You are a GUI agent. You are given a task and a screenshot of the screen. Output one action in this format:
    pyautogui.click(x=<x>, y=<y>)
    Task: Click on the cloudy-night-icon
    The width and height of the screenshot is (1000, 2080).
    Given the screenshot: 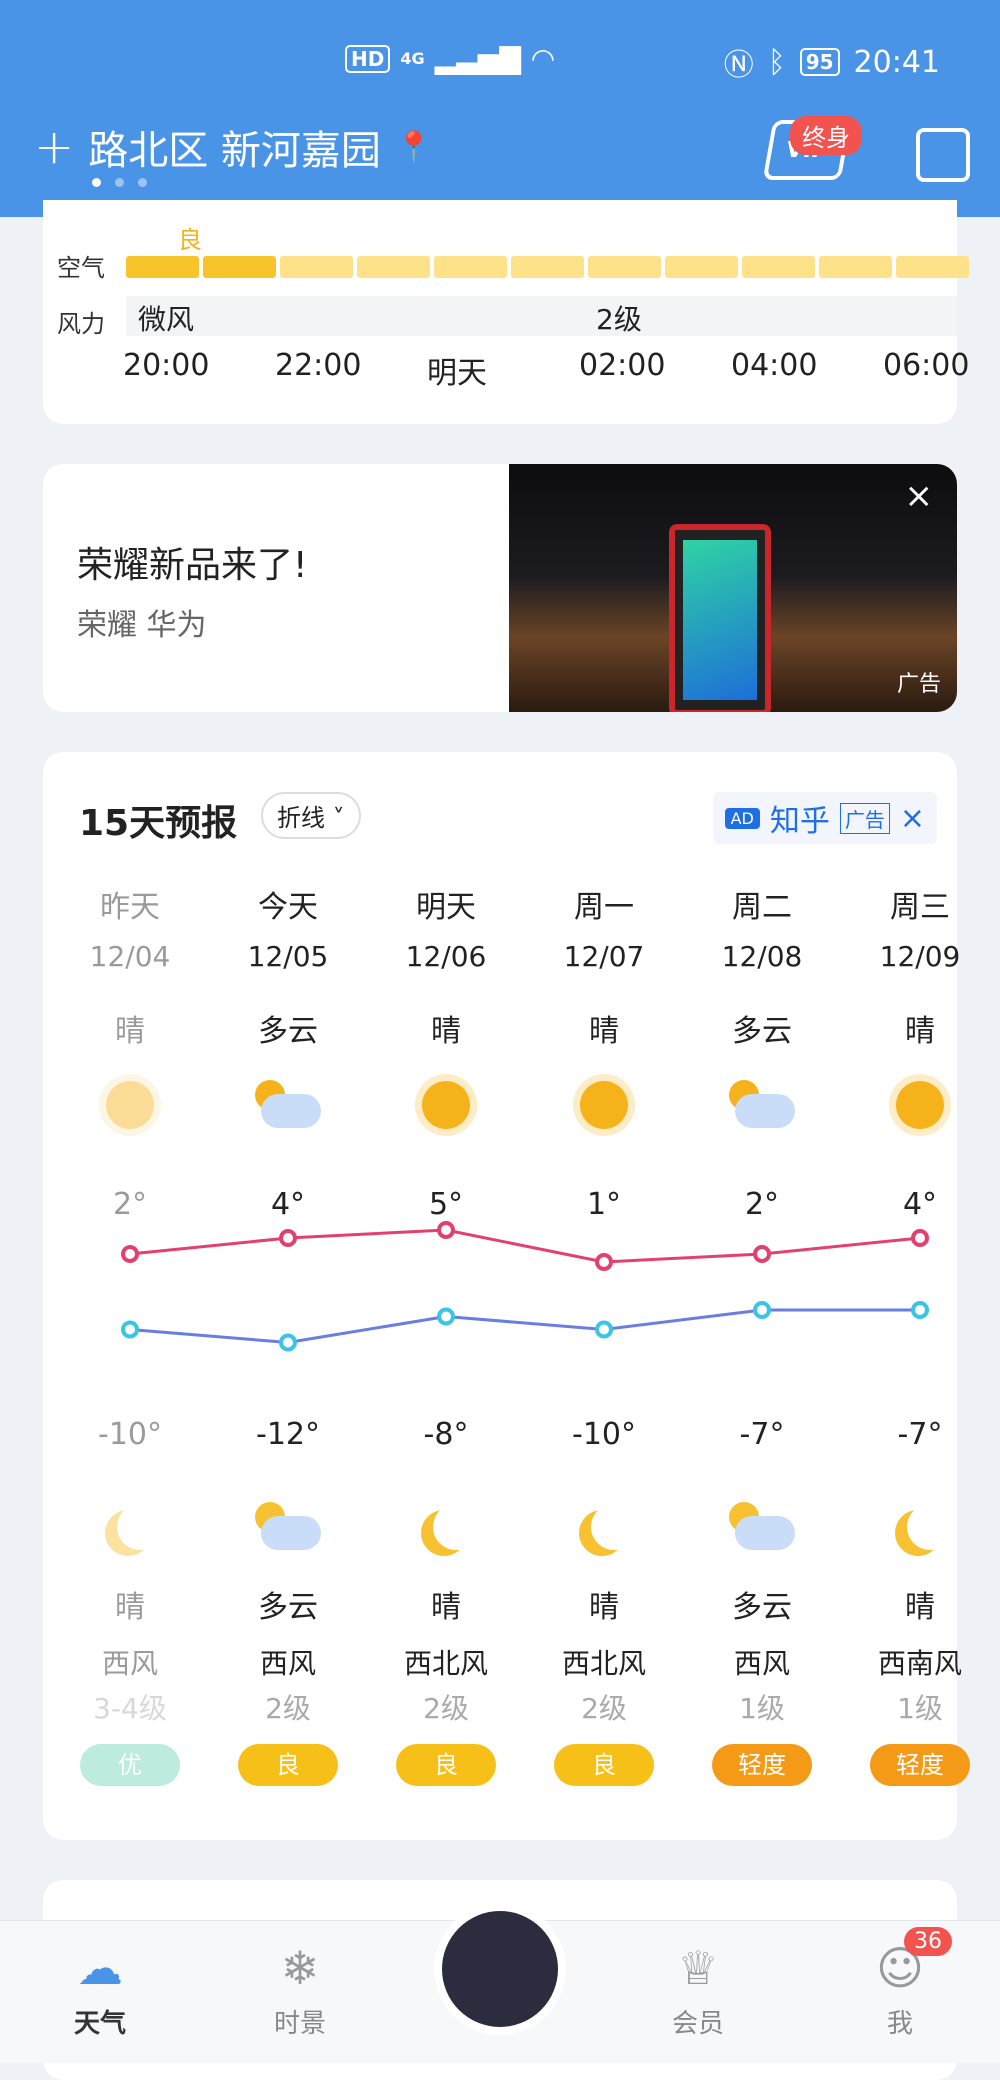 What is the action you would take?
    pyautogui.click(x=288, y=1527)
    